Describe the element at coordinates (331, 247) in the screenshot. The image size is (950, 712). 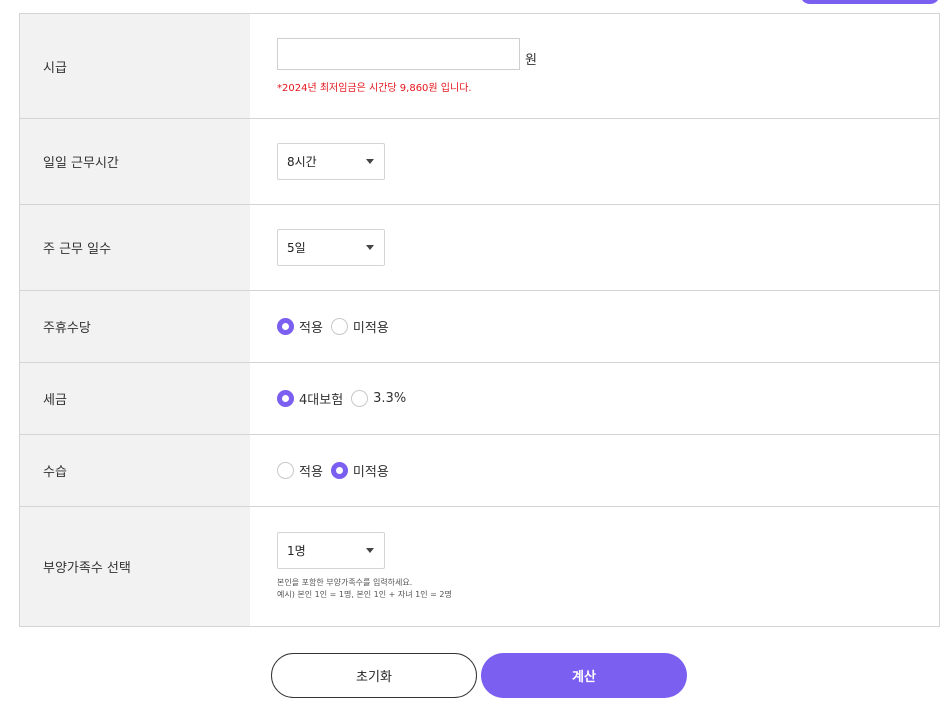
I see `weekly-days-select: 5일` at that location.